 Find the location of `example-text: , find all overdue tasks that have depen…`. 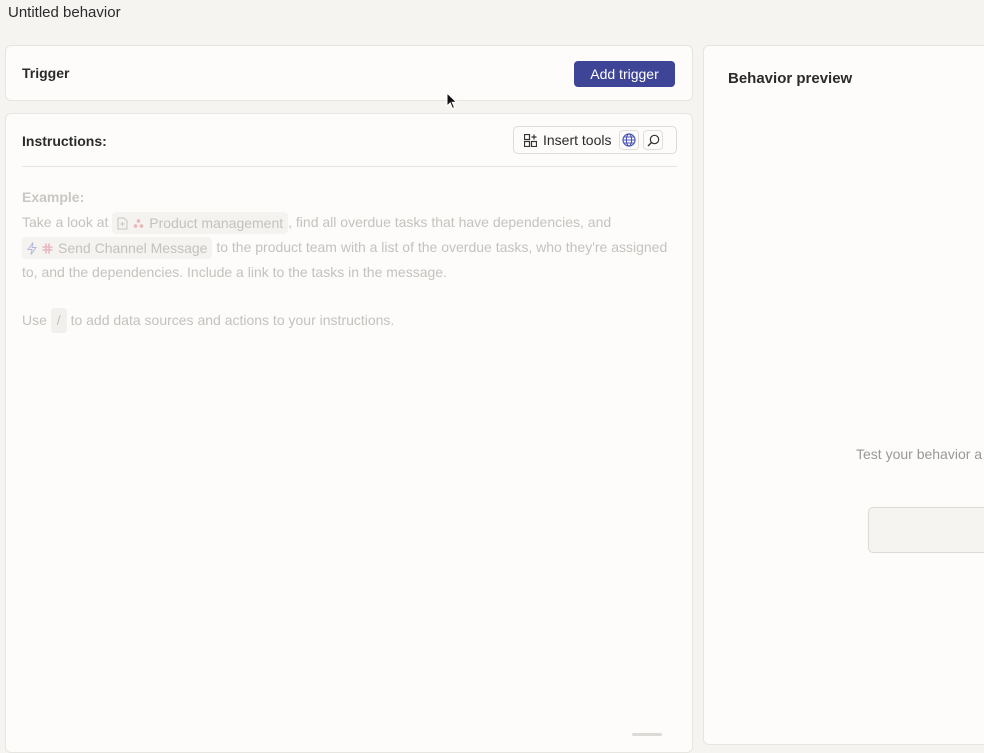

example-text: , find all overdue tasks that have depen… is located at coordinates (450, 222).